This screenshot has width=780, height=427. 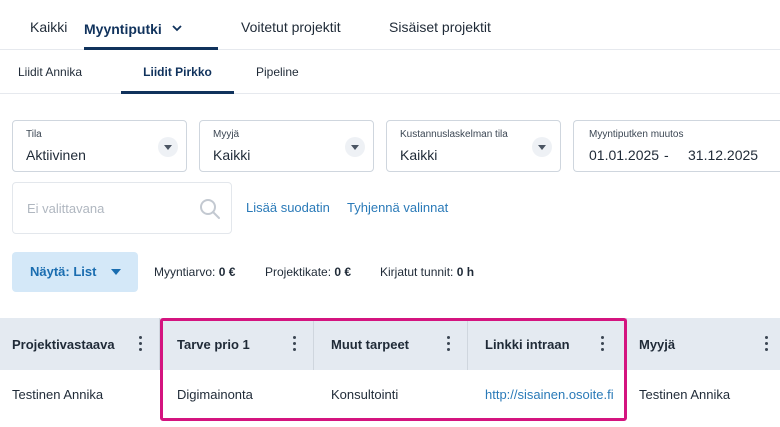 I want to click on column-header-linkki-intraan: Linkki intraan, so click(x=547, y=344).